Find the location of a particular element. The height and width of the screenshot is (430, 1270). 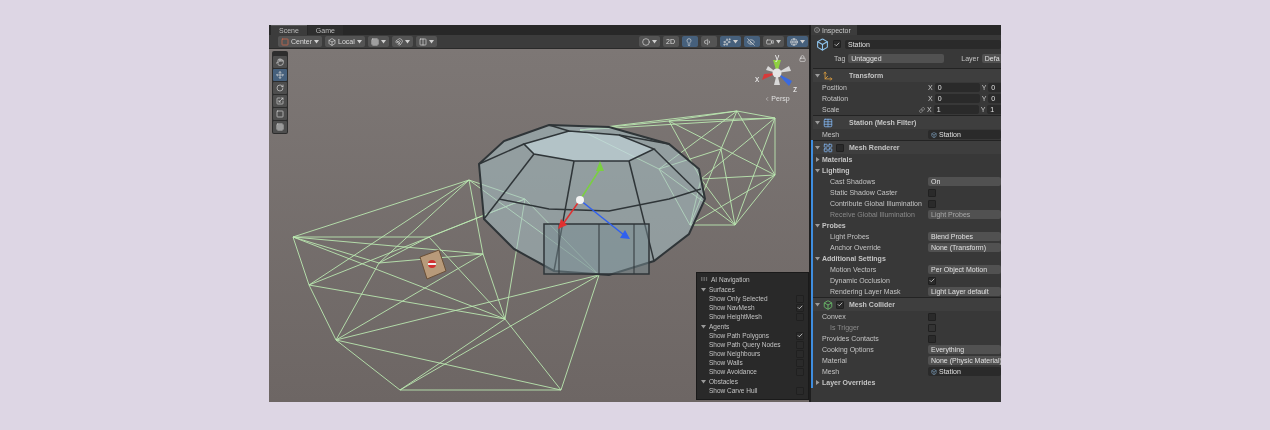

circle-icon is located at coordinates (646, 41).